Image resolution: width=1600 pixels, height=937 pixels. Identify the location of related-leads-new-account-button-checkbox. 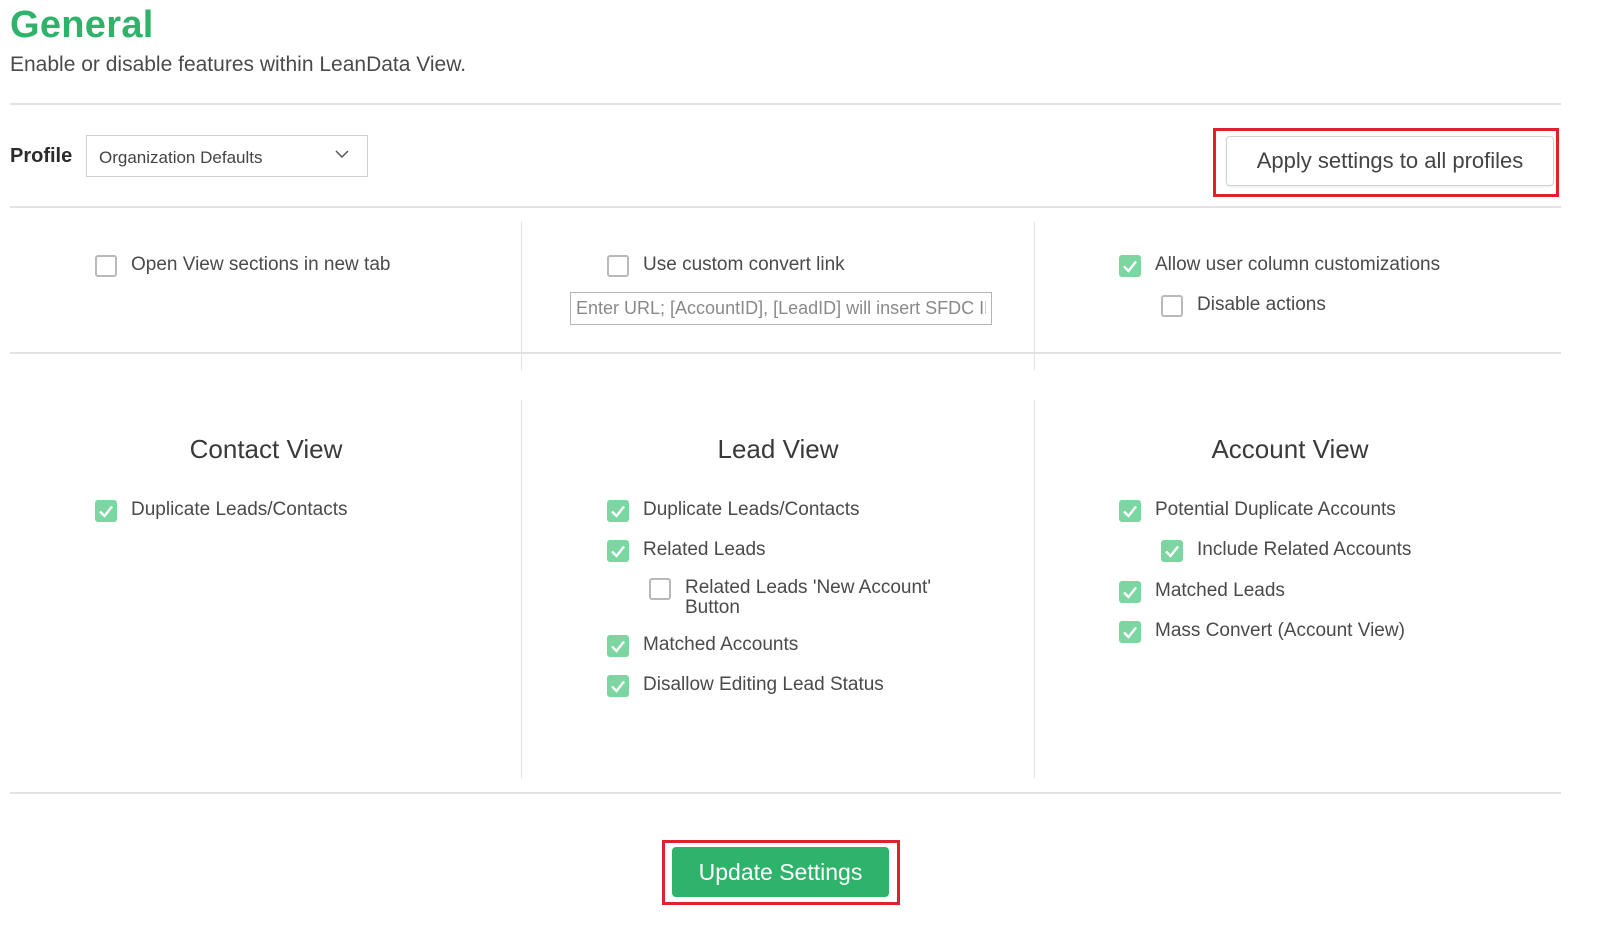
(660, 589).